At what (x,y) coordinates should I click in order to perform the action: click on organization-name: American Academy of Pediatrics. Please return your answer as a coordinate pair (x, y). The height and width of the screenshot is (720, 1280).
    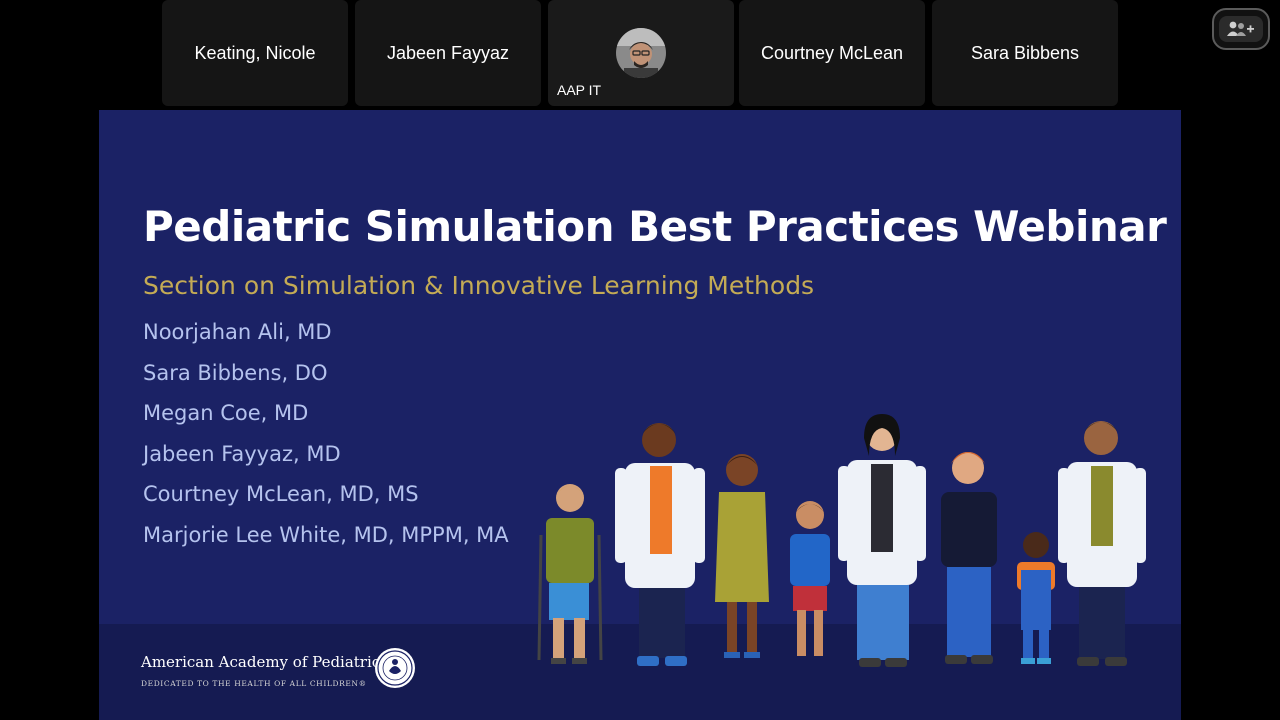
    Looking at the image, I should click on (264, 662).